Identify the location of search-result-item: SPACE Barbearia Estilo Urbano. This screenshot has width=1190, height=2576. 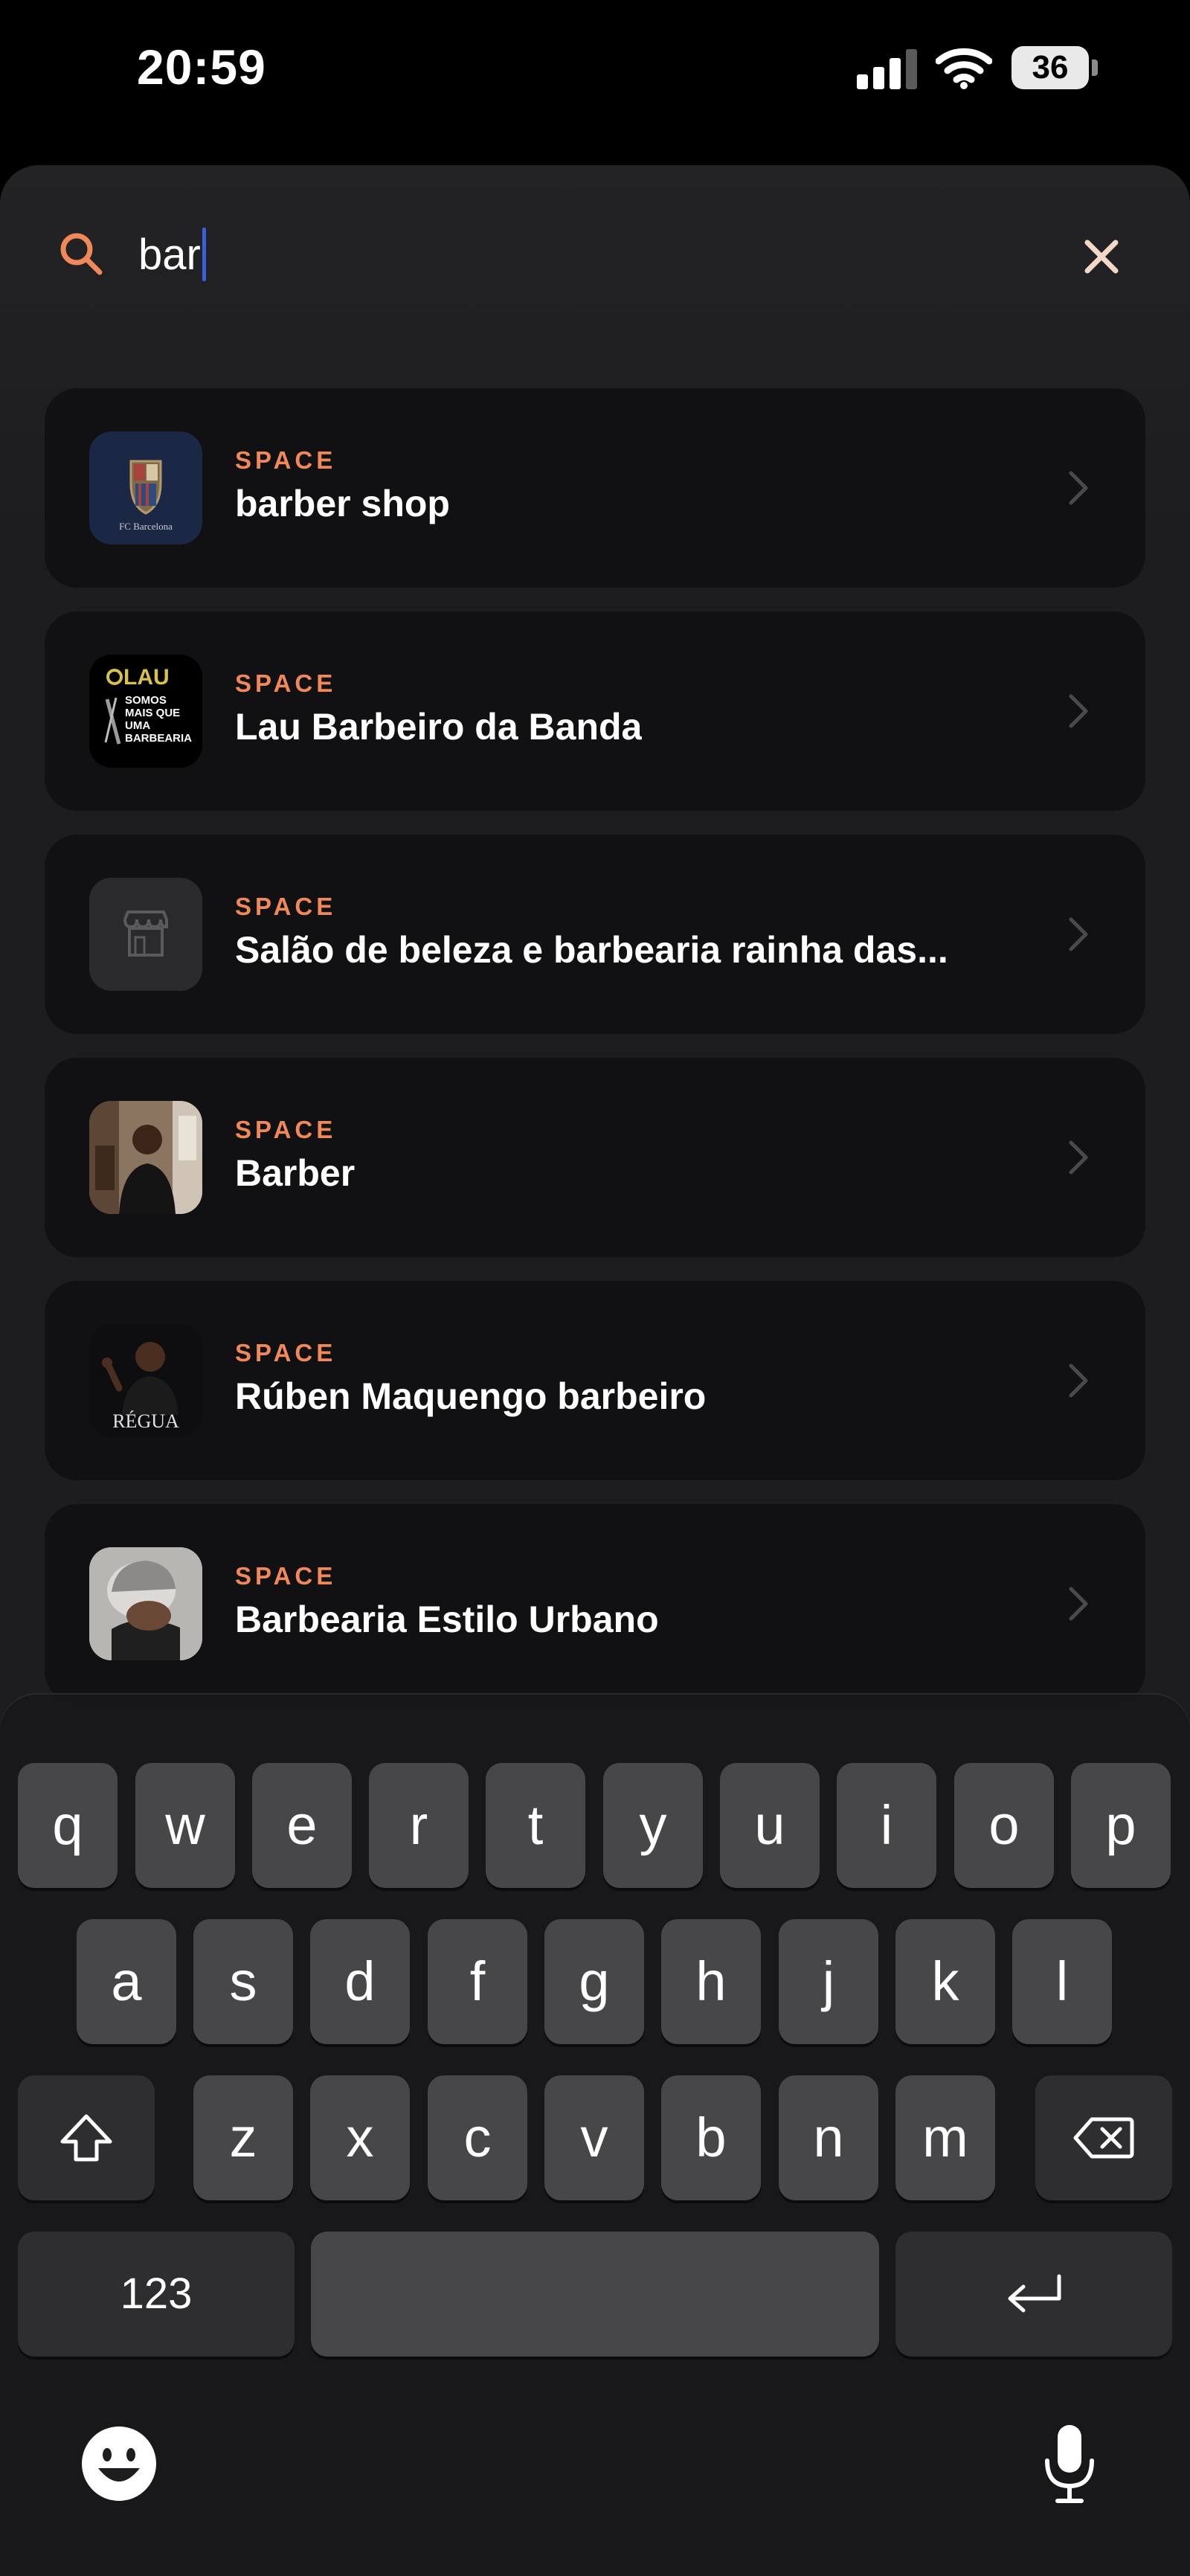
(595, 1603).